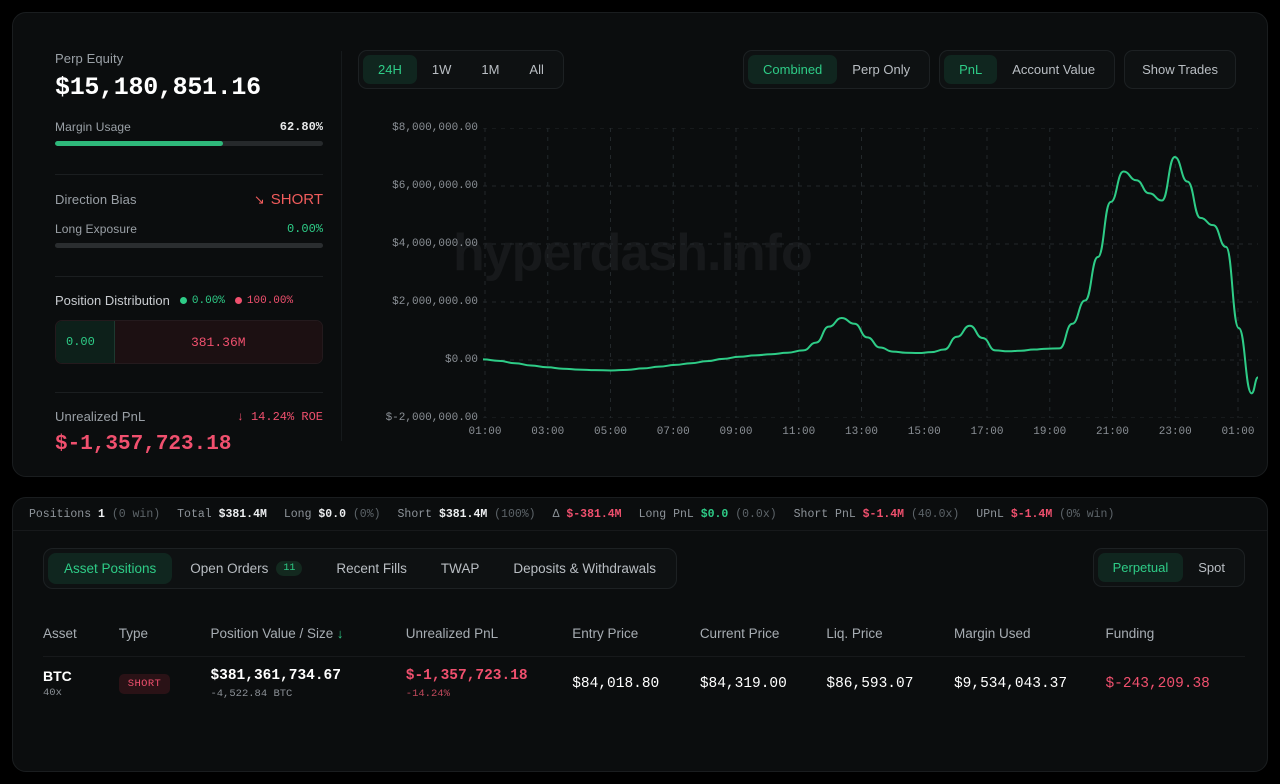  What do you see at coordinates (1238, 432) in the screenshot?
I see `x-tick-label: 01:00` at bounding box center [1238, 432].